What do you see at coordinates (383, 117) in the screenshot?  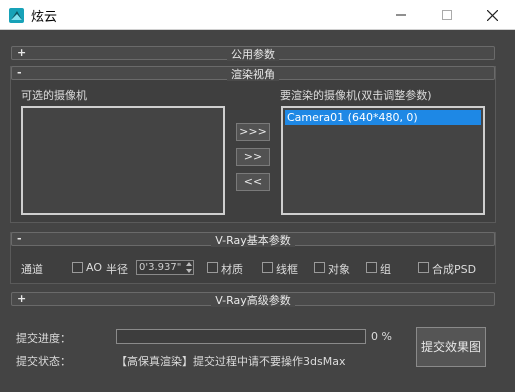 I see `list-item: Camera01 (640*480, 0)` at bounding box center [383, 117].